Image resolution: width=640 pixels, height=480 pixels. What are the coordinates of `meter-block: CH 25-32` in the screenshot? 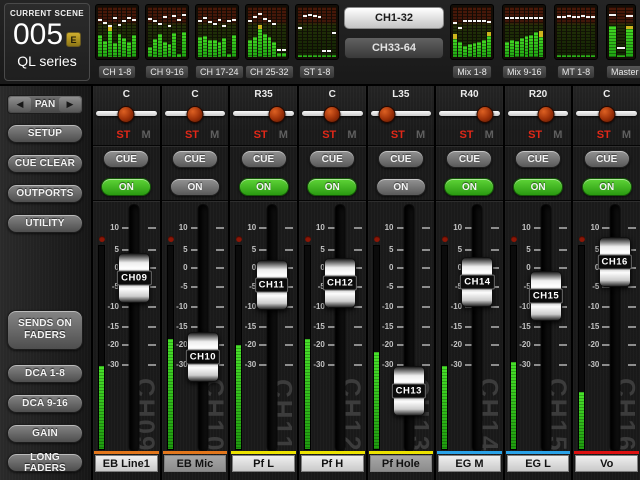 It's located at (269, 42).